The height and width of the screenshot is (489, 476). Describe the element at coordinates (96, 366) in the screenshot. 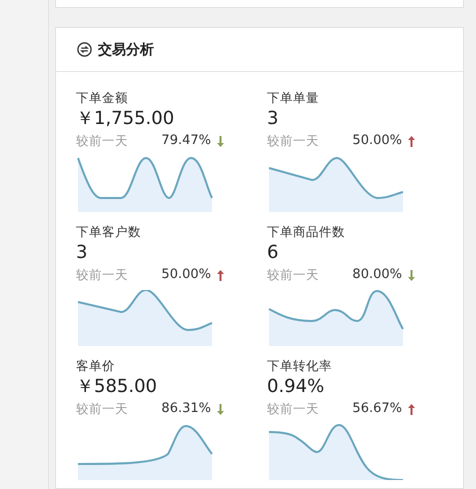

I see `metric-label: 客单价` at that location.